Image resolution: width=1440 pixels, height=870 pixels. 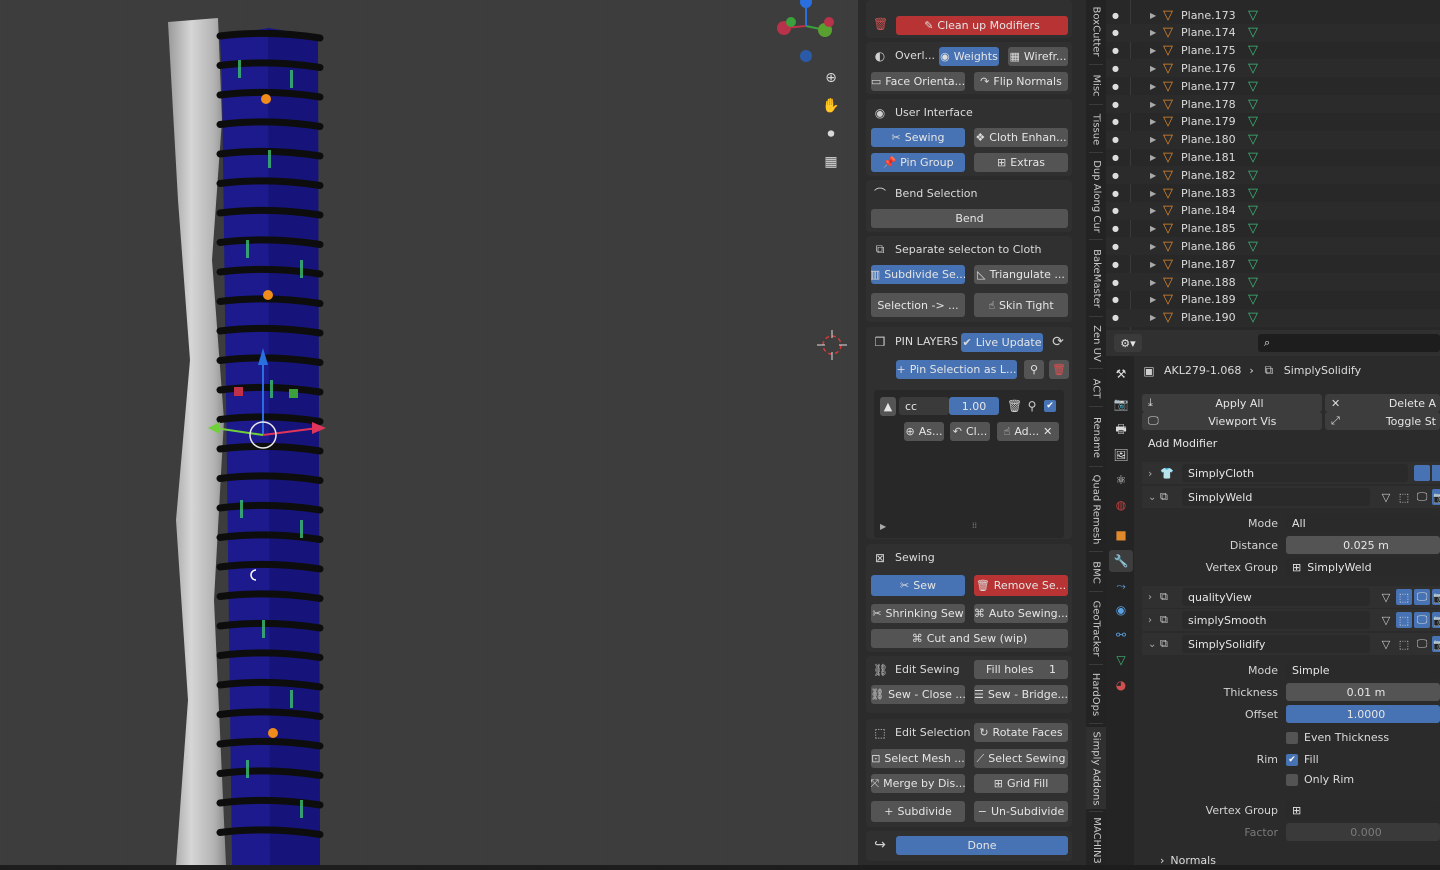 What do you see at coordinates (1363, 810) in the screenshot?
I see `solidify-vertex-group-field: ⊞` at bounding box center [1363, 810].